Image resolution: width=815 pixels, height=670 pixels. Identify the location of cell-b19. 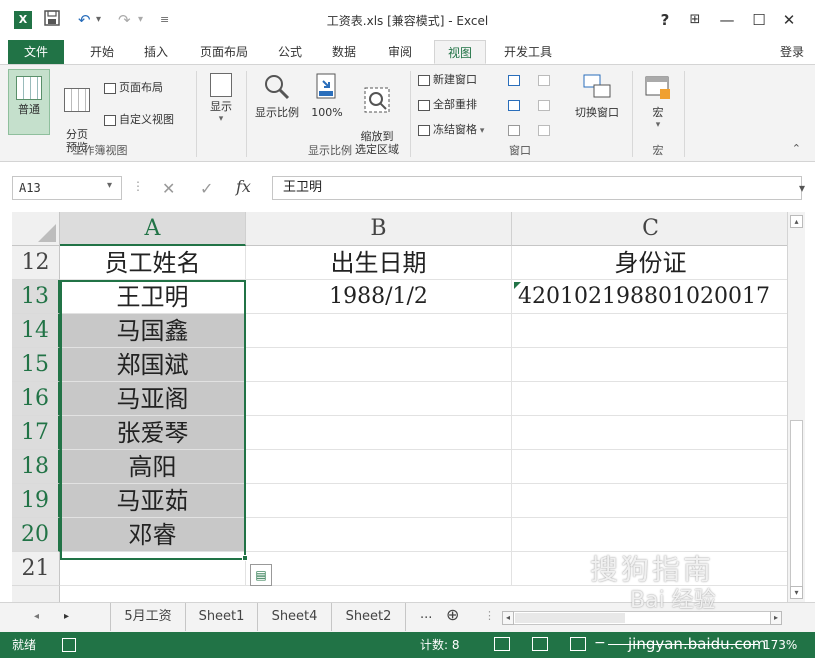
(379, 501).